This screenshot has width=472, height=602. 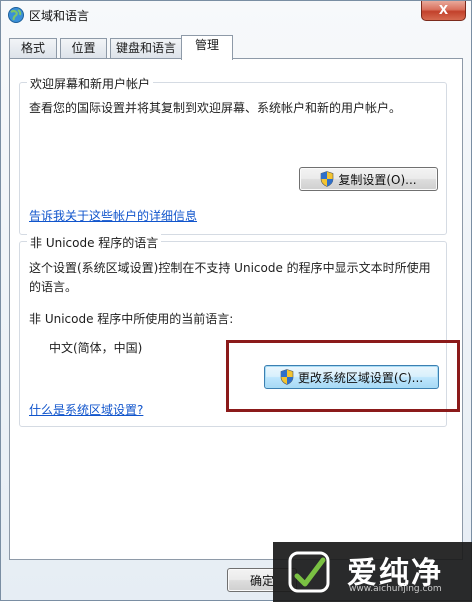 I want to click on tab-strip: 格式 位置 键盘和语言 管理, so click(x=237, y=47).